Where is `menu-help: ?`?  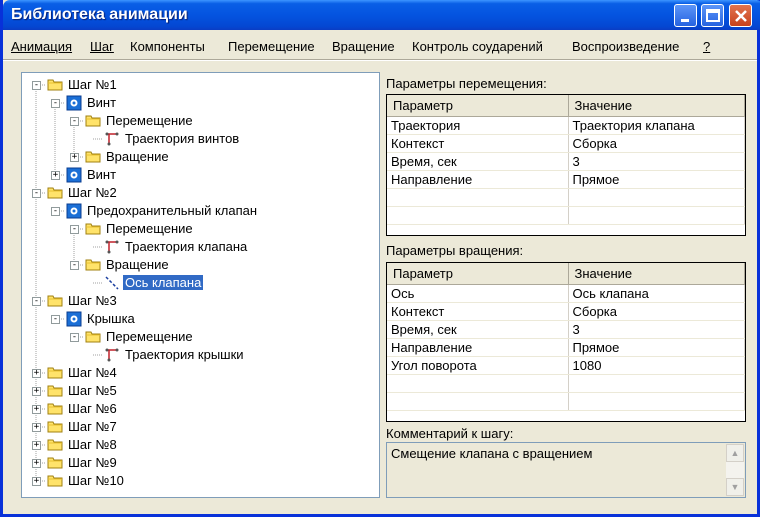
menu-help: ? is located at coordinates (706, 46).